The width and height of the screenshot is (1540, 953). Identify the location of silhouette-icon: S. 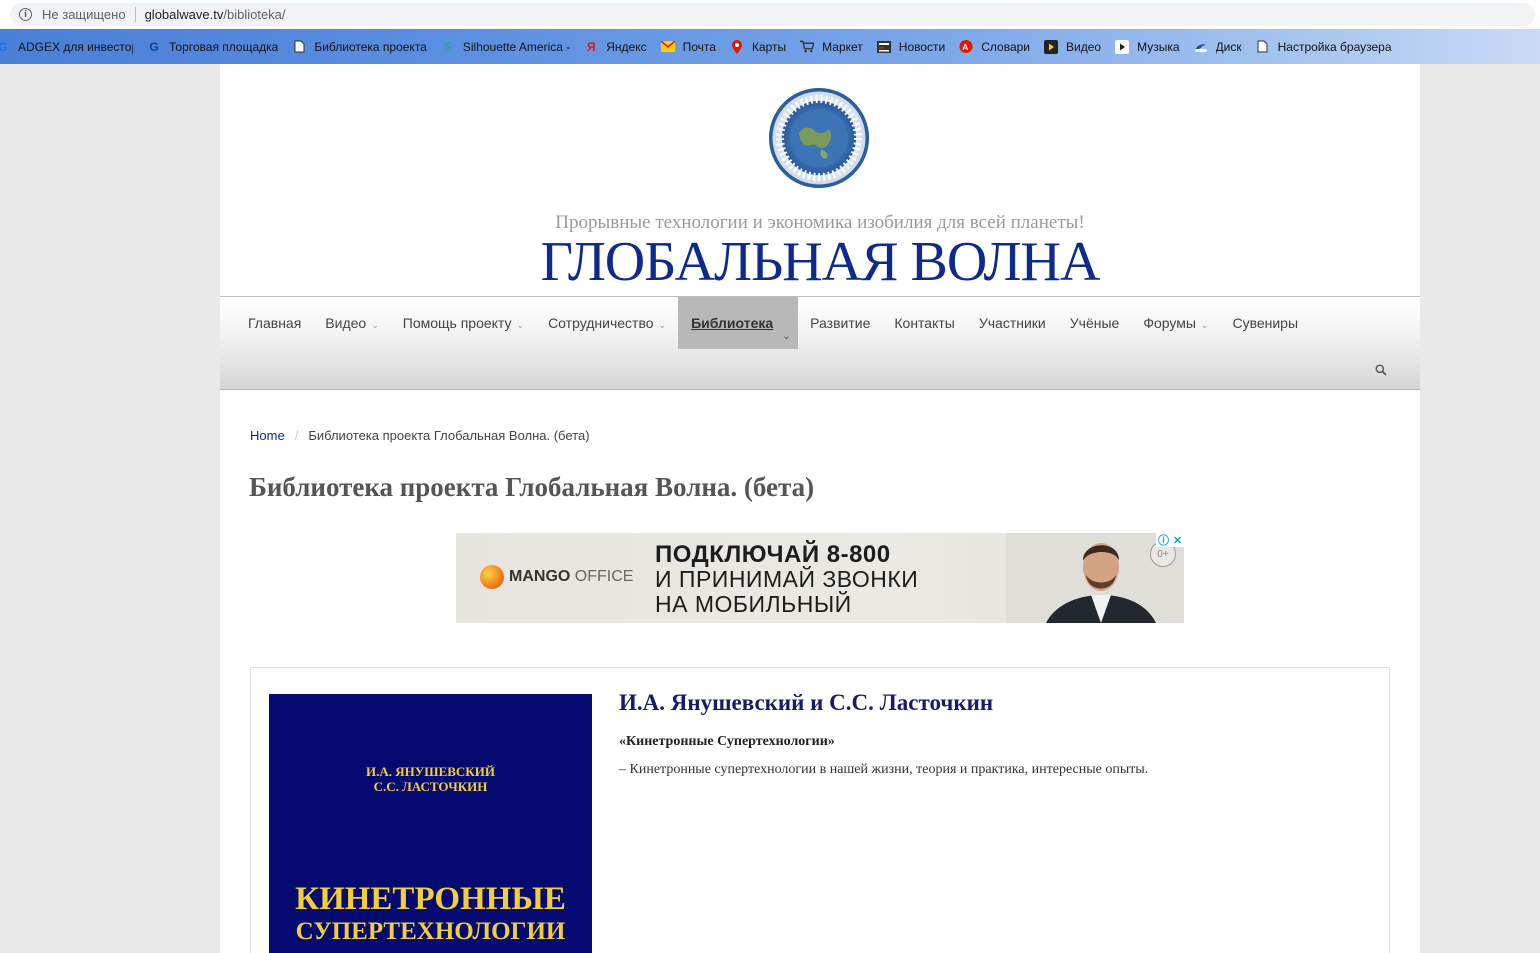
(447, 46).